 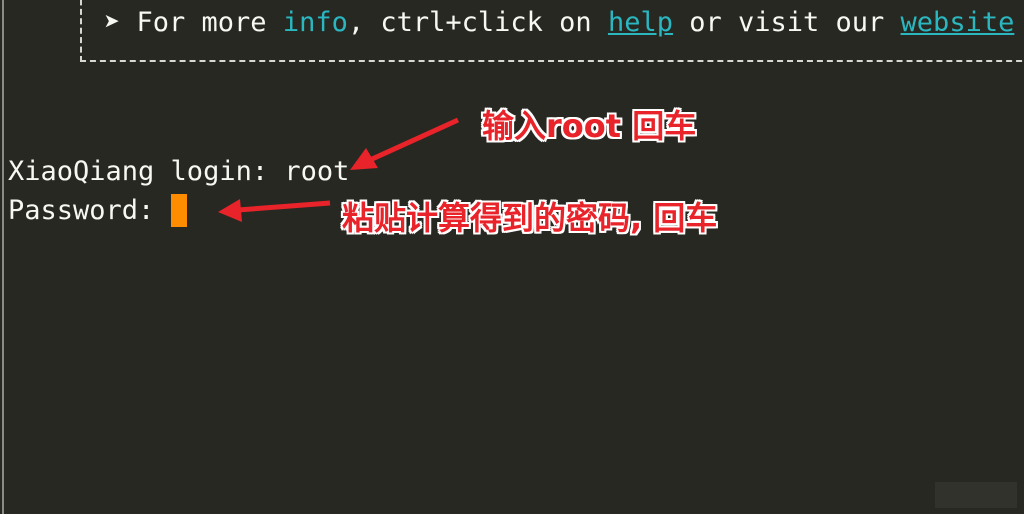 I want to click on watermark-logo, so click(x=976, y=495).